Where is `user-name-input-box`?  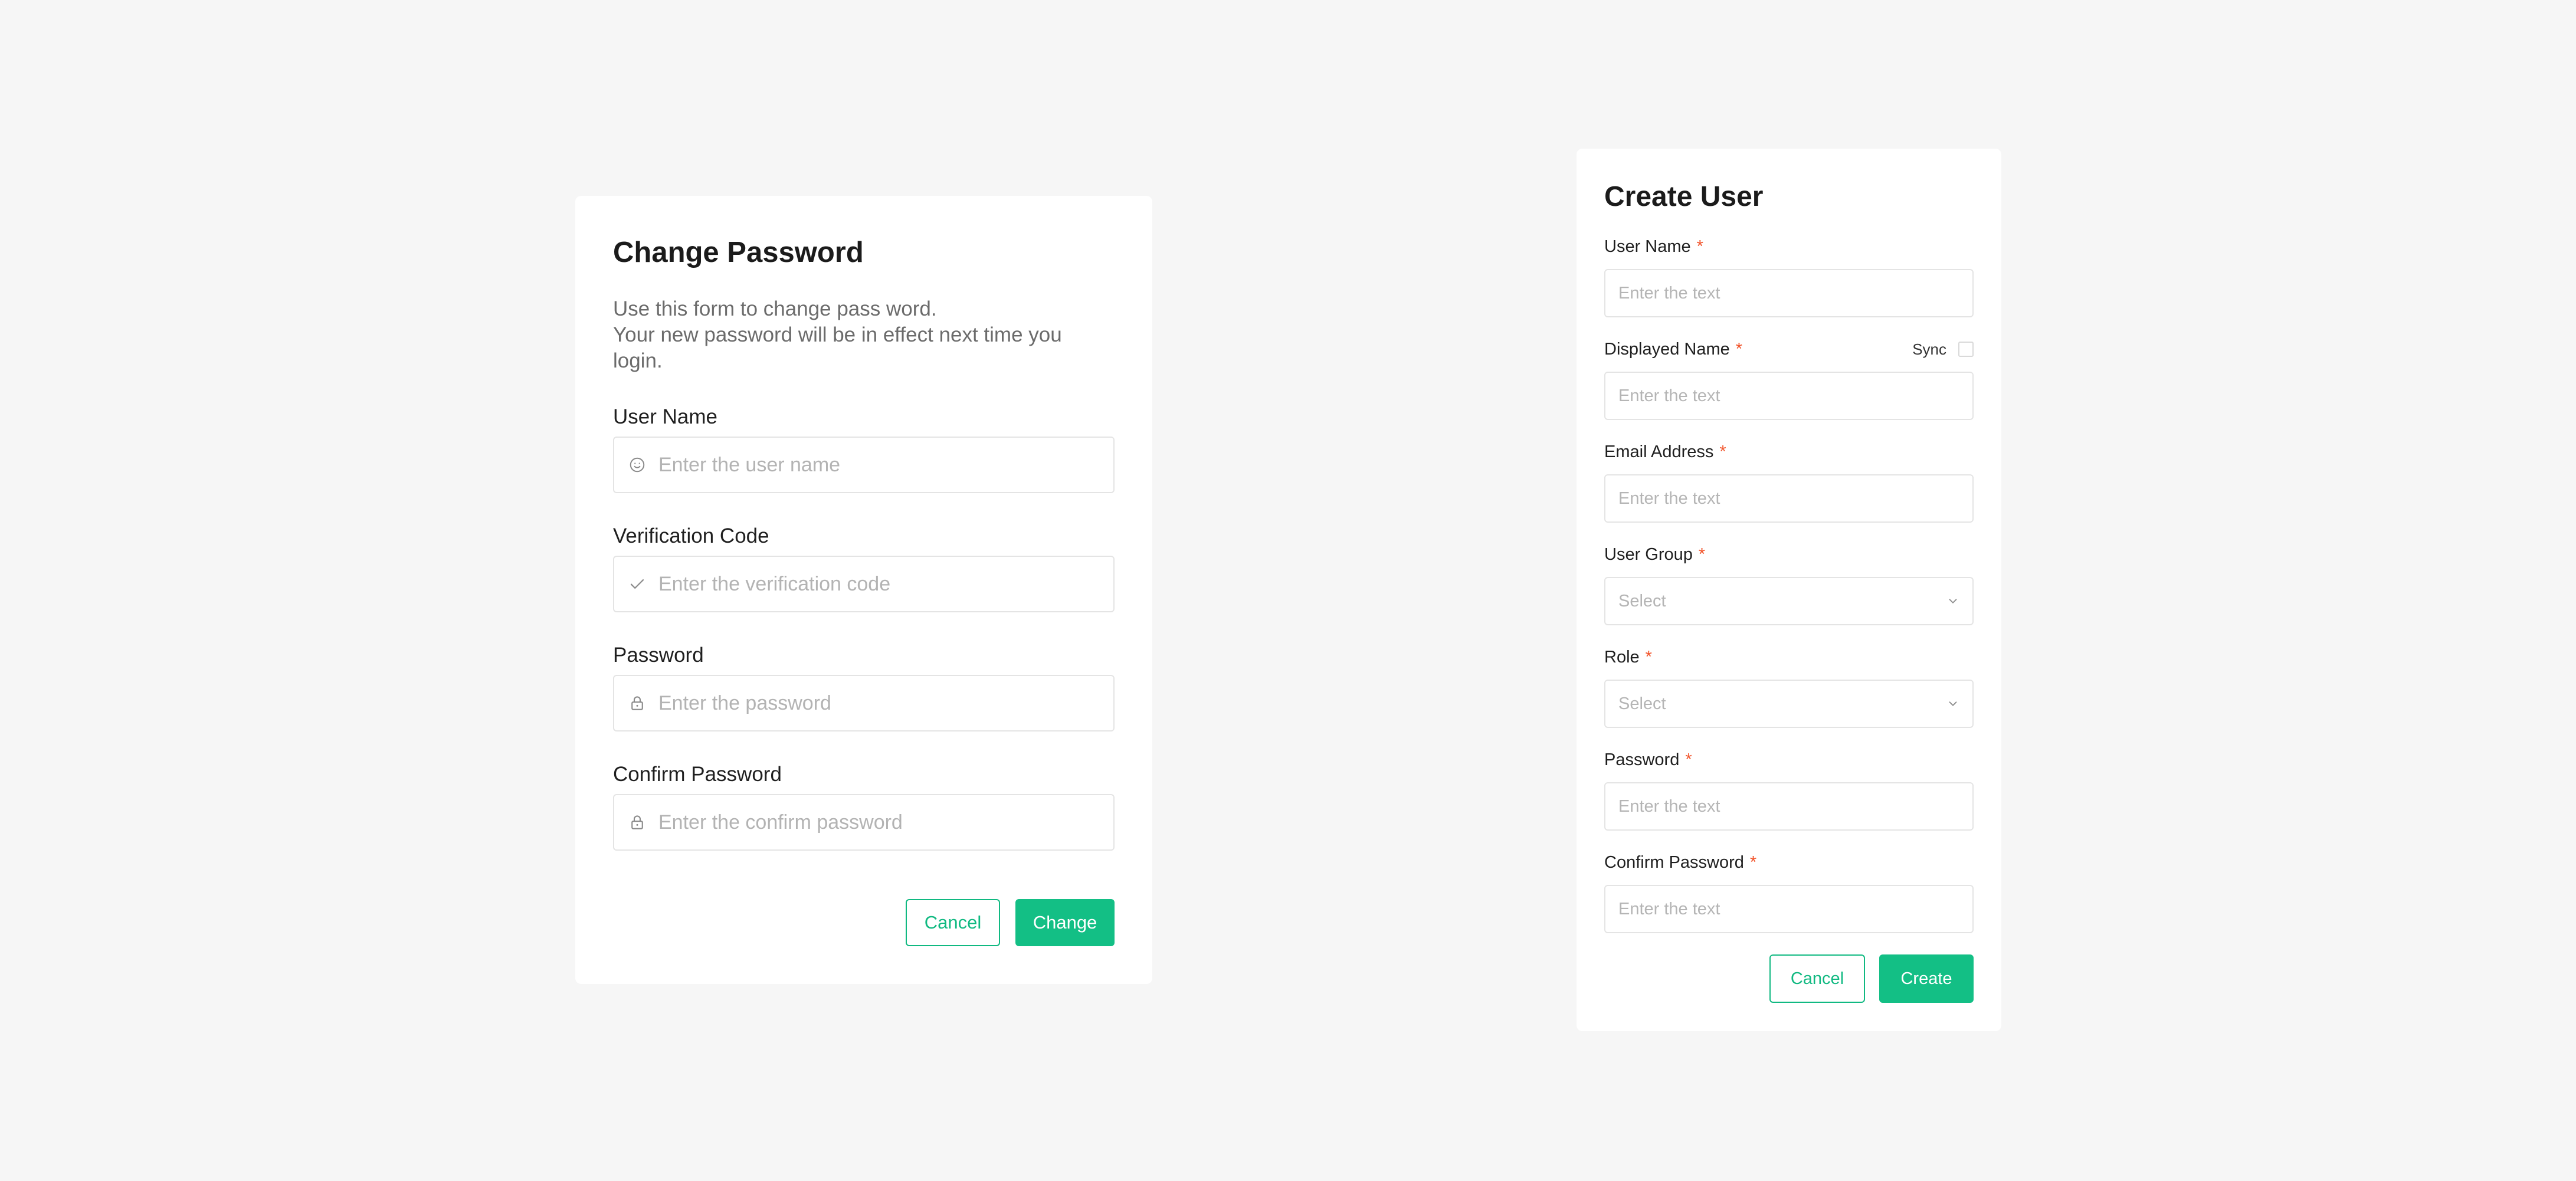
user-name-input-box is located at coordinates (864, 465).